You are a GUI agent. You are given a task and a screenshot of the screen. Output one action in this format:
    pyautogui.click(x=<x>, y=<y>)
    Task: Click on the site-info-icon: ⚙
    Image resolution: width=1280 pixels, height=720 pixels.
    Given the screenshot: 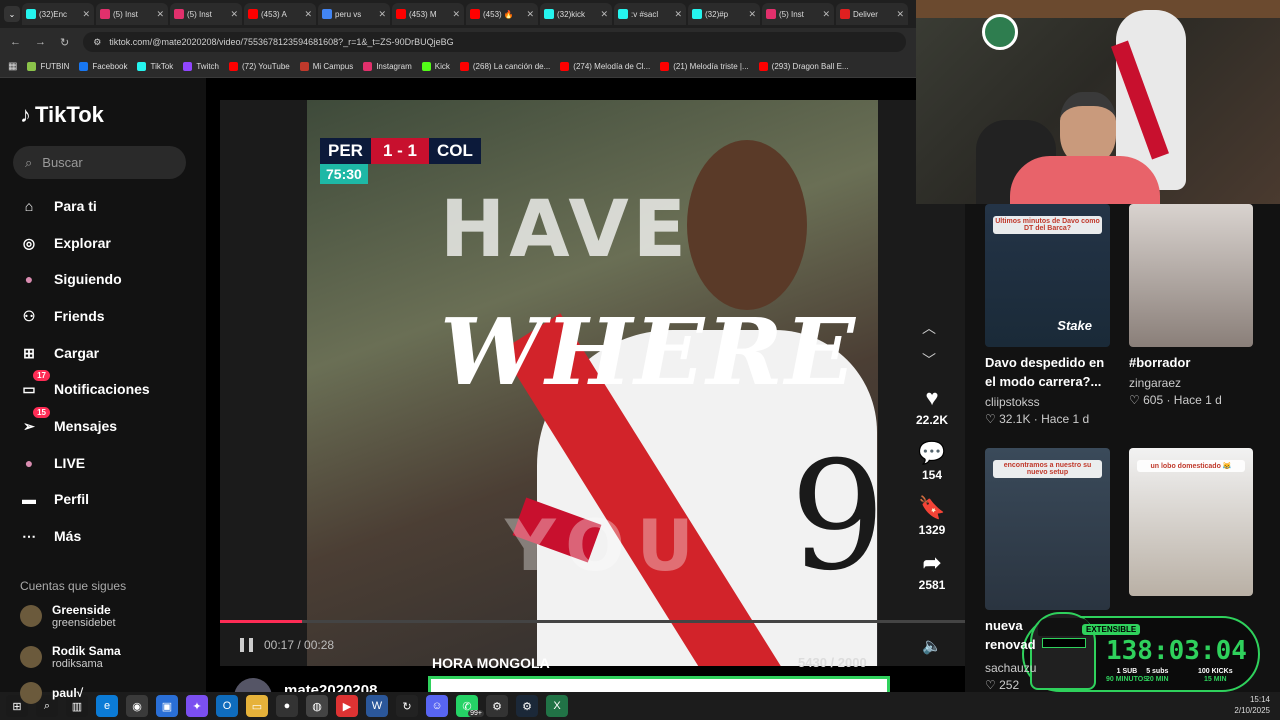 What is the action you would take?
    pyautogui.click(x=97, y=42)
    